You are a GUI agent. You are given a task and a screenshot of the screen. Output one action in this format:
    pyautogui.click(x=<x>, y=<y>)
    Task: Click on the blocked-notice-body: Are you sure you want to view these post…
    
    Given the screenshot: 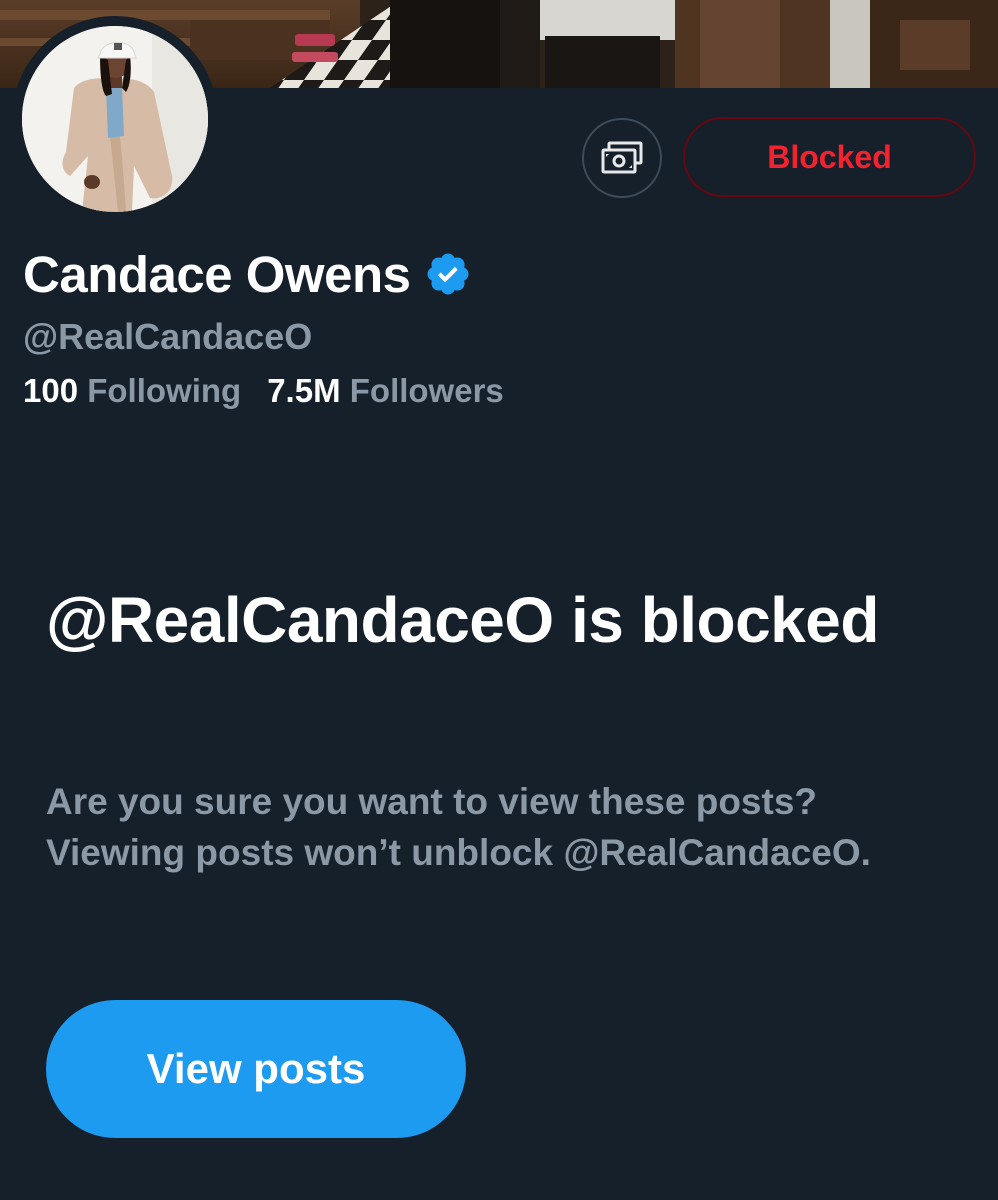 What is the action you would take?
    pyautogui.click(x=458, y=827)
    